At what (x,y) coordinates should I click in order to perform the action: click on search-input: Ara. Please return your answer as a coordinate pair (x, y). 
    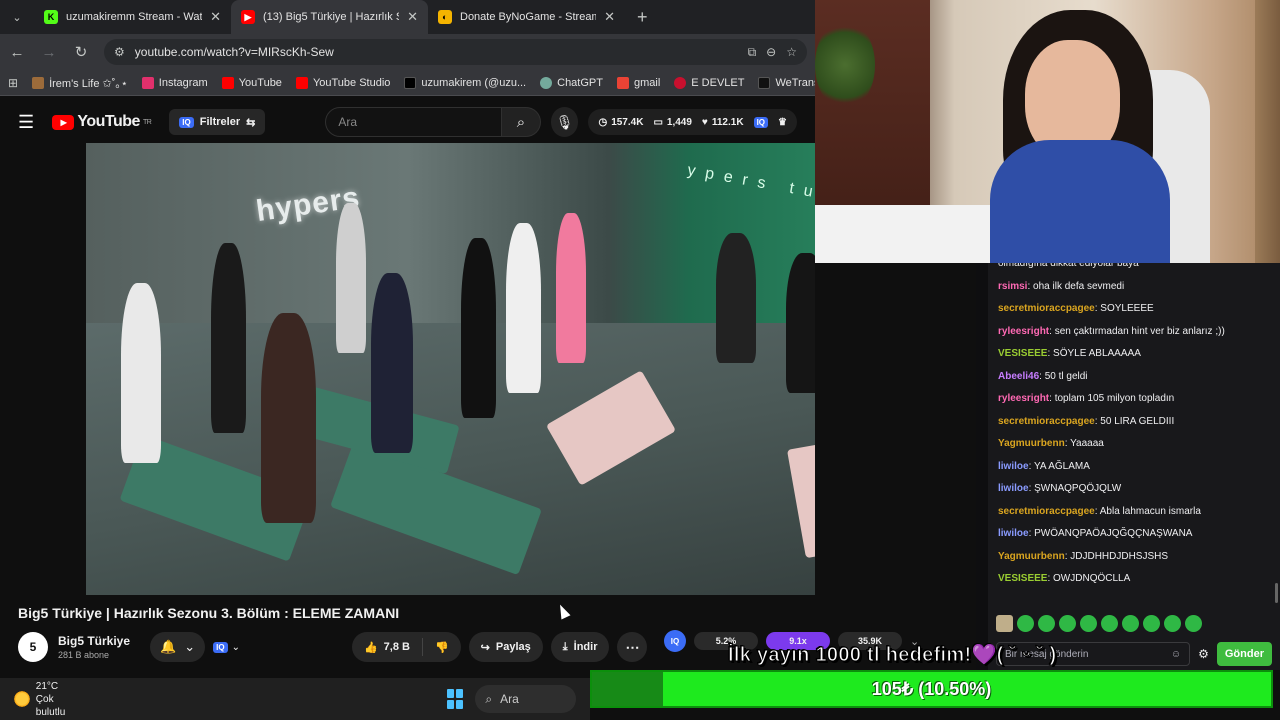
    Looking at the image, I should click on (414, 122).